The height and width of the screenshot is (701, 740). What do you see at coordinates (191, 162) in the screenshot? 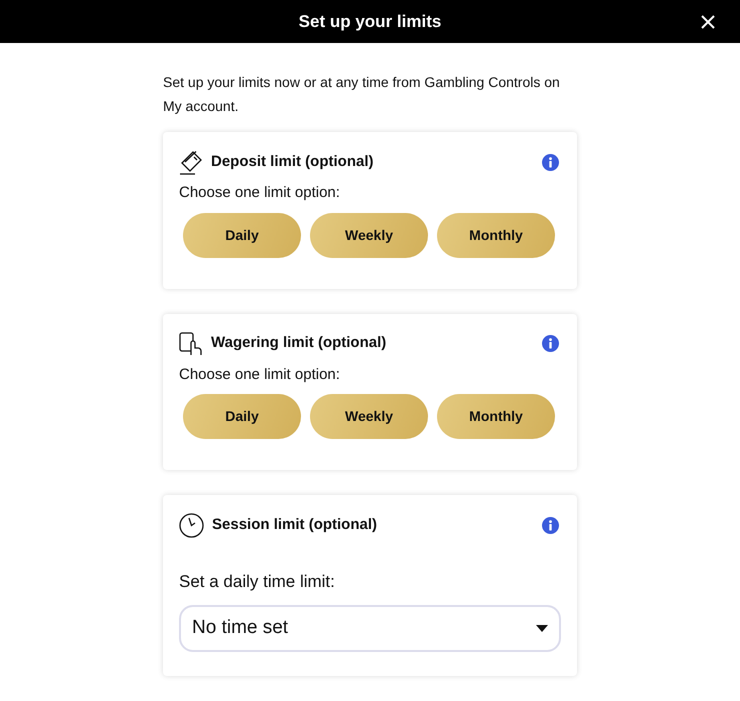
I see `card-icon` at bounding box center [191, 162].